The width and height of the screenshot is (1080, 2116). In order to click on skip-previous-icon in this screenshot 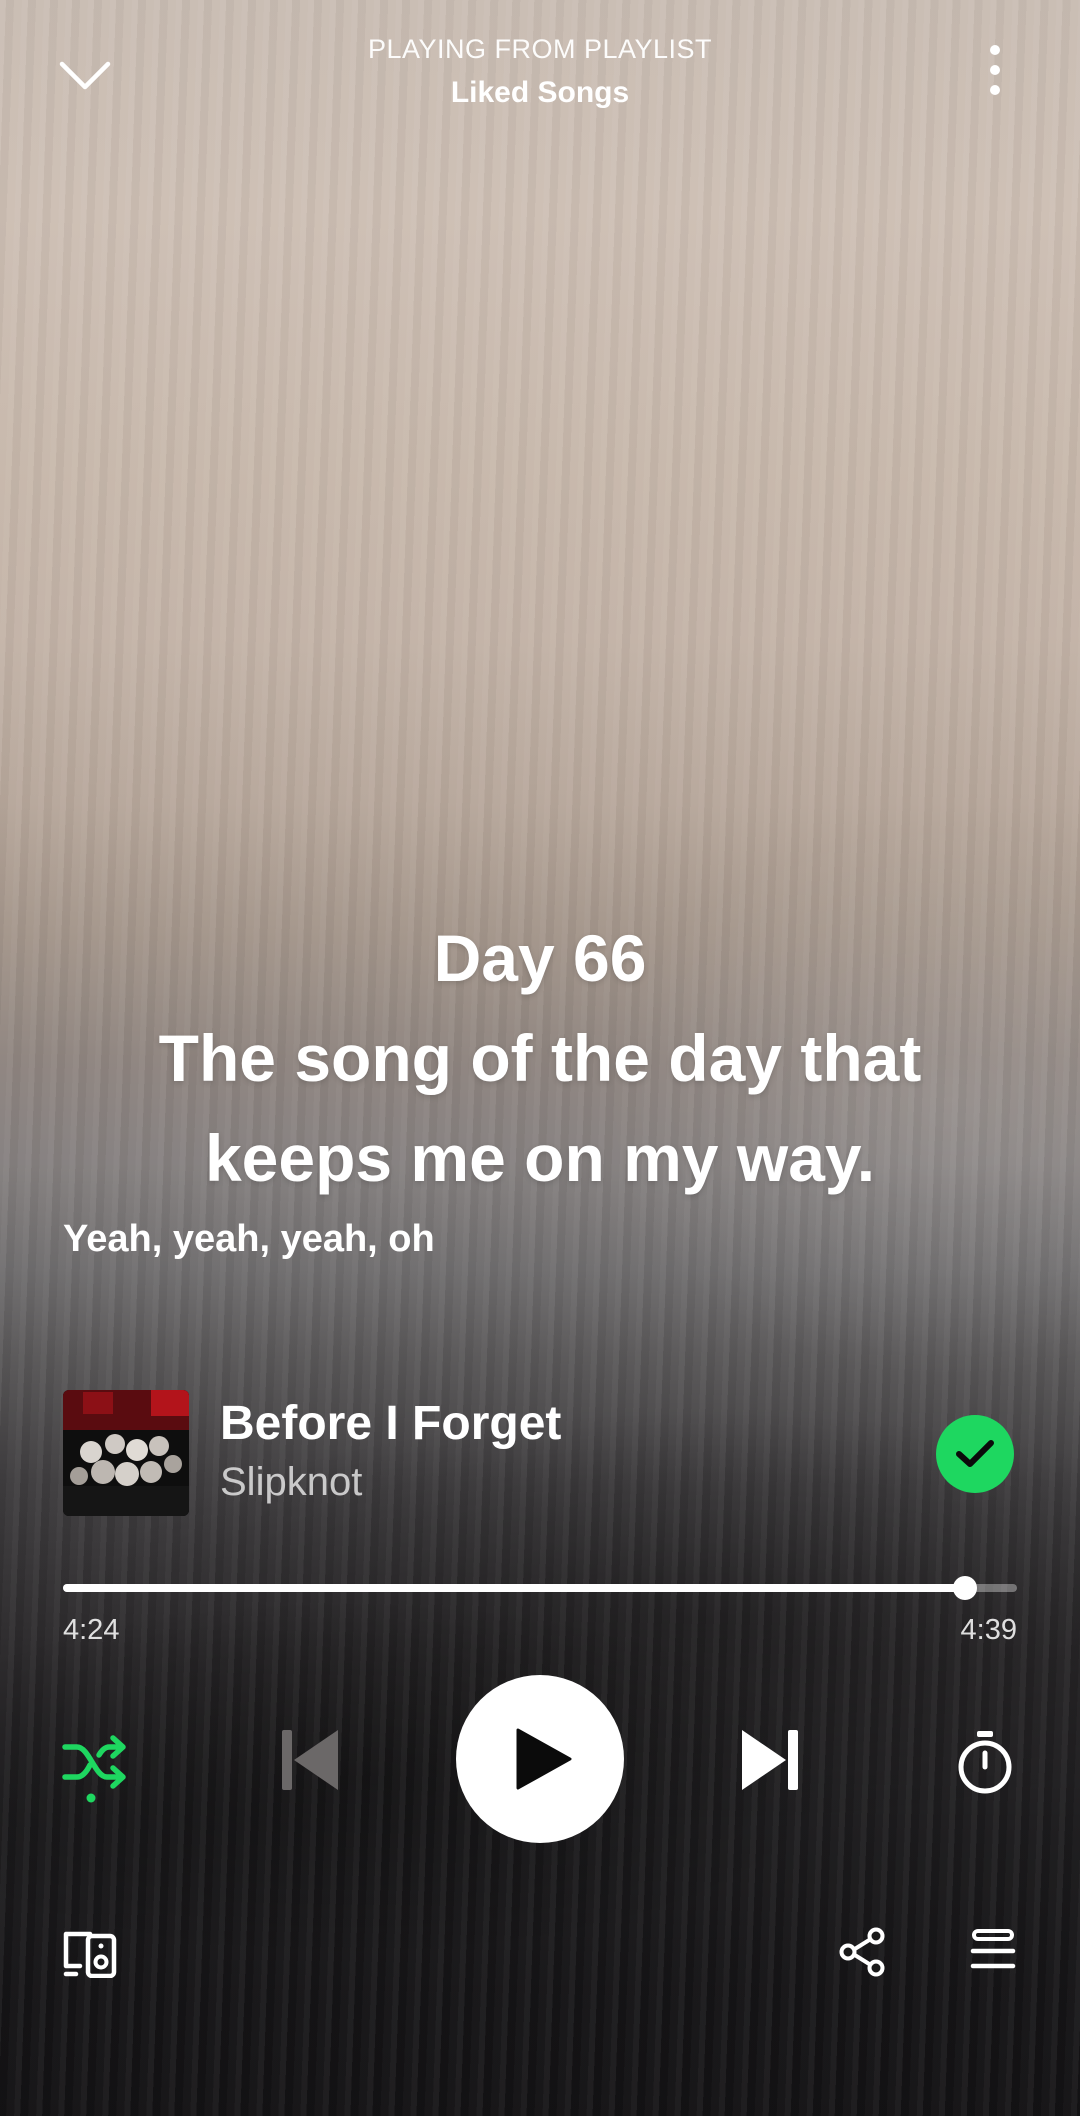, I will do `click(310, 1760)`.